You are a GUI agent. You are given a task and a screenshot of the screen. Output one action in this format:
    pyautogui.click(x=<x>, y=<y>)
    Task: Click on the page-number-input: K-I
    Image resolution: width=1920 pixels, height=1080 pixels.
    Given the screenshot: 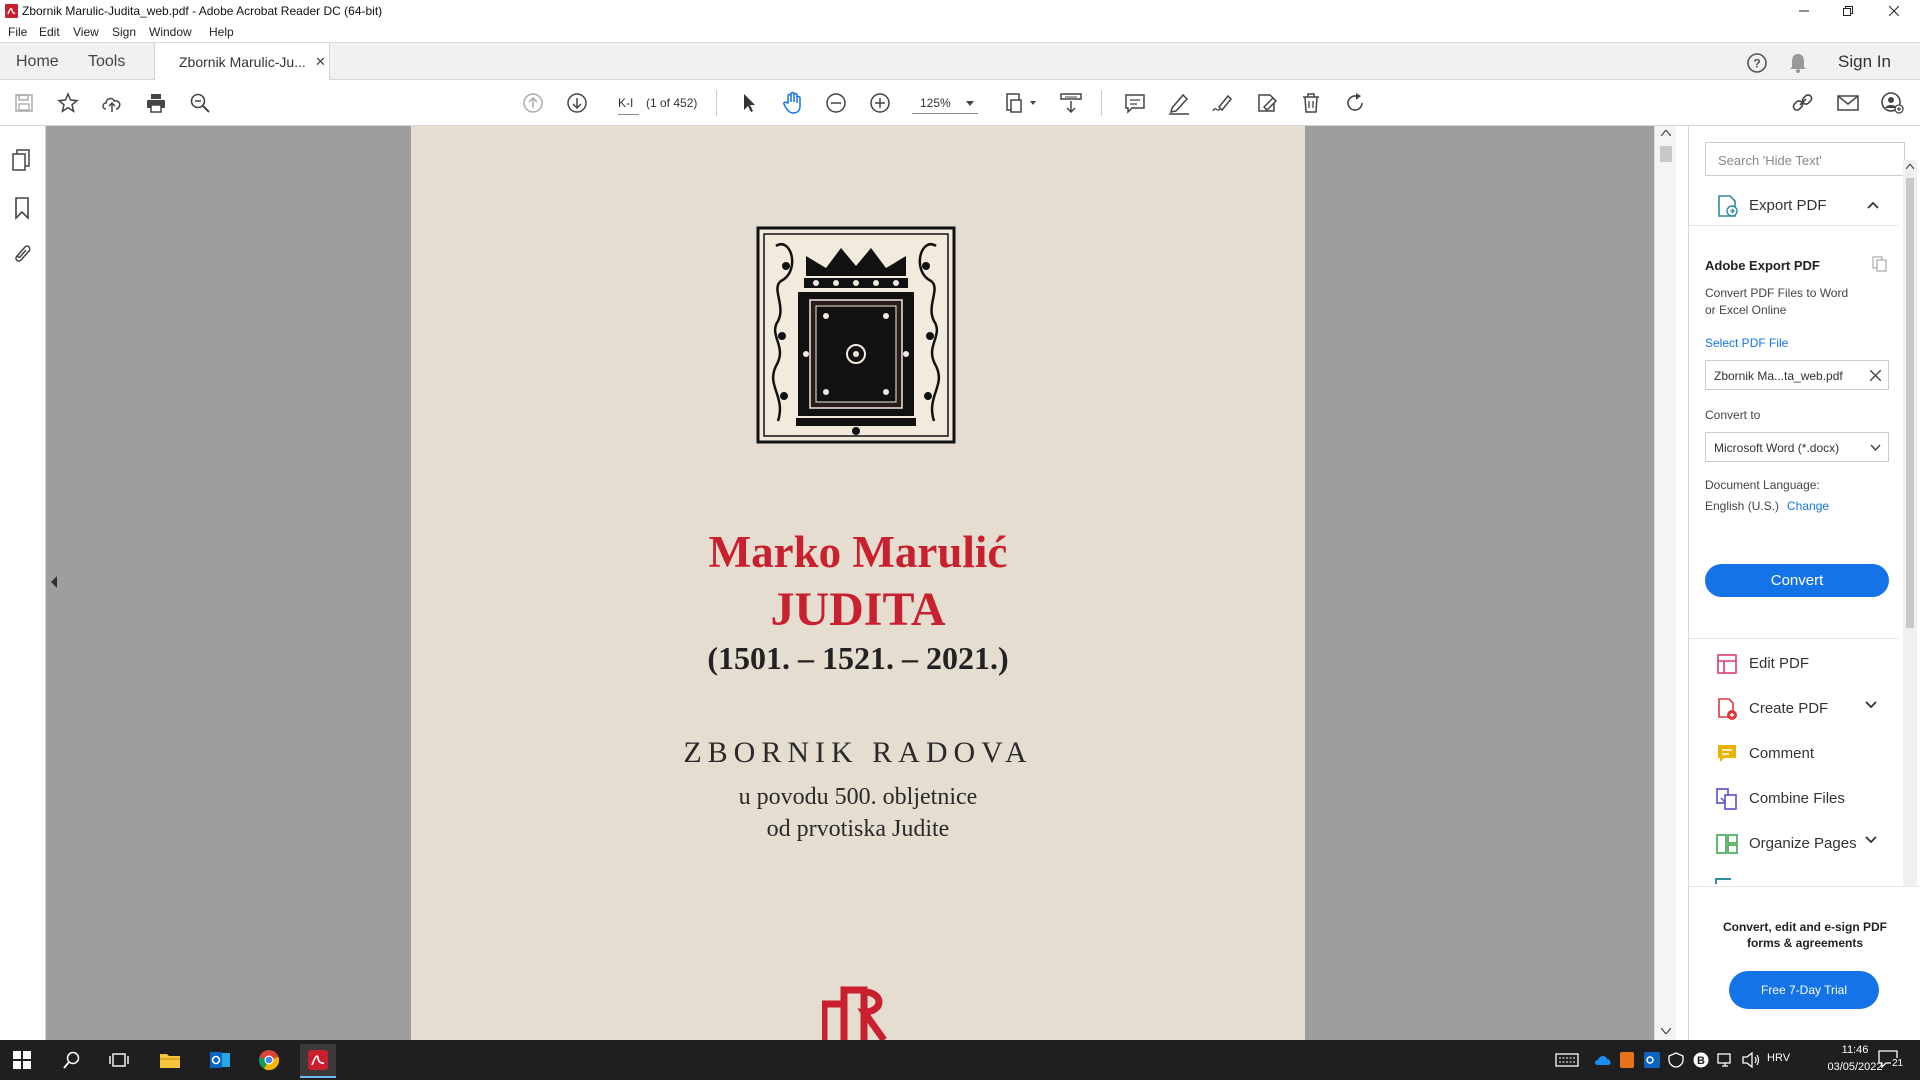 What is the action you would take?
    pyautogui.click(x=629, y=105)
    